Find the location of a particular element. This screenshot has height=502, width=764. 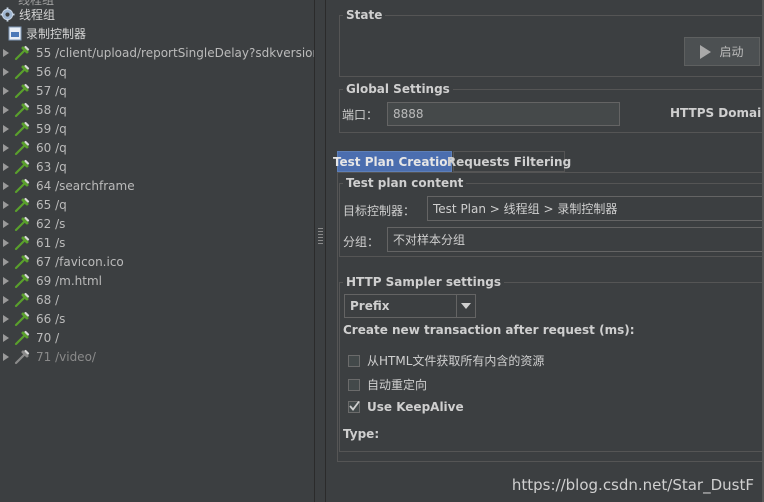

tree-item-label: 67 /favicon.ico is located at coordinates (80, 261).